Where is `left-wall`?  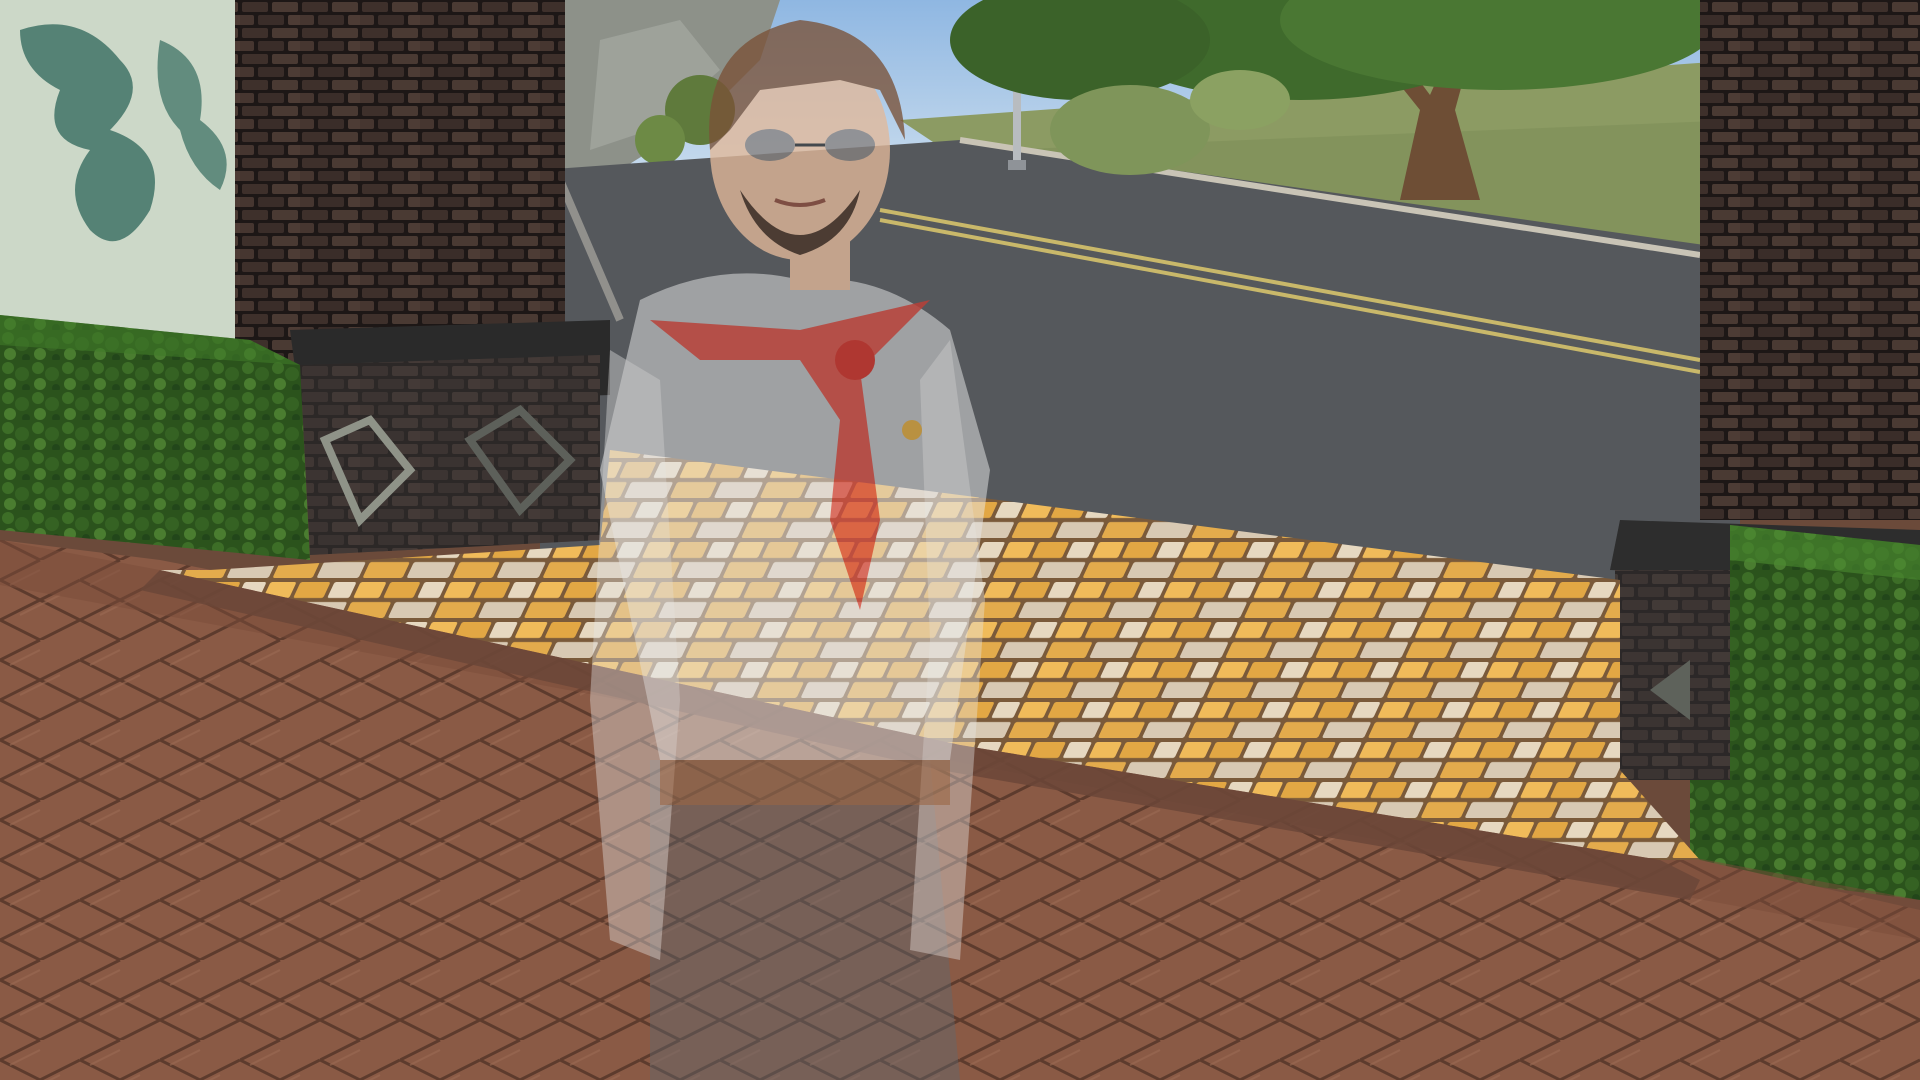
left-wall is located at coordinates (135, 170).